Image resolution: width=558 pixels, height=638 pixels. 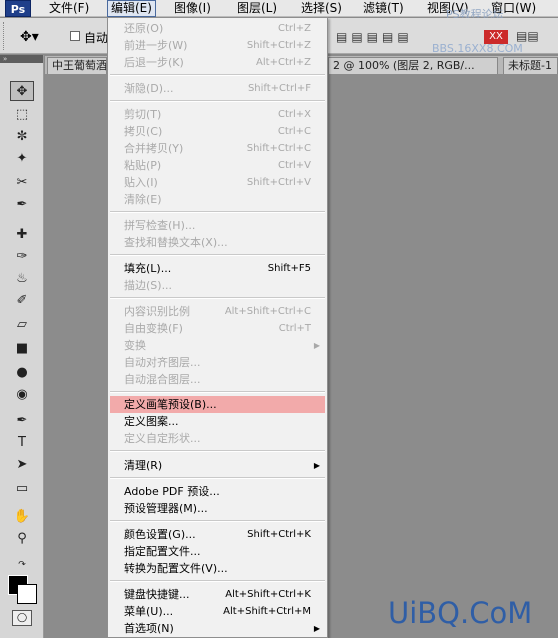 What do you see at coordinates (22, 235) in the screenshot?
I see `healing-brush-icon: ✚` at bounding box center [22, 235].